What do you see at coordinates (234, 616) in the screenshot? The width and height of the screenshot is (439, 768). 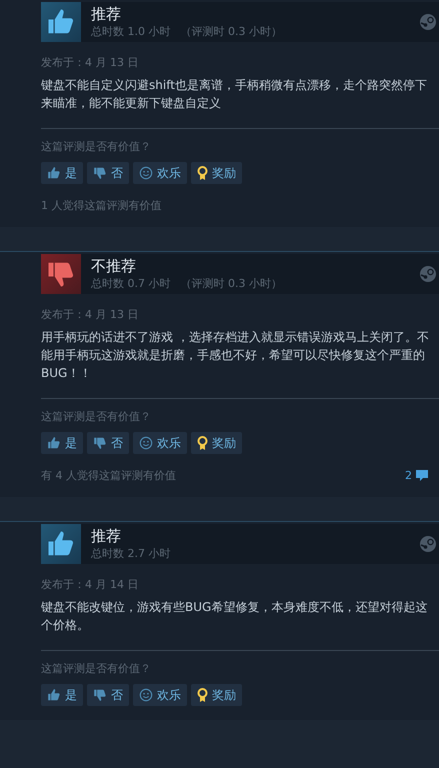 I see `review-text: 键盘不能改键位，游戏有些BUG希望修复，本身难度不低，还望对得起这个价格。` at bounding box center [234, 616].